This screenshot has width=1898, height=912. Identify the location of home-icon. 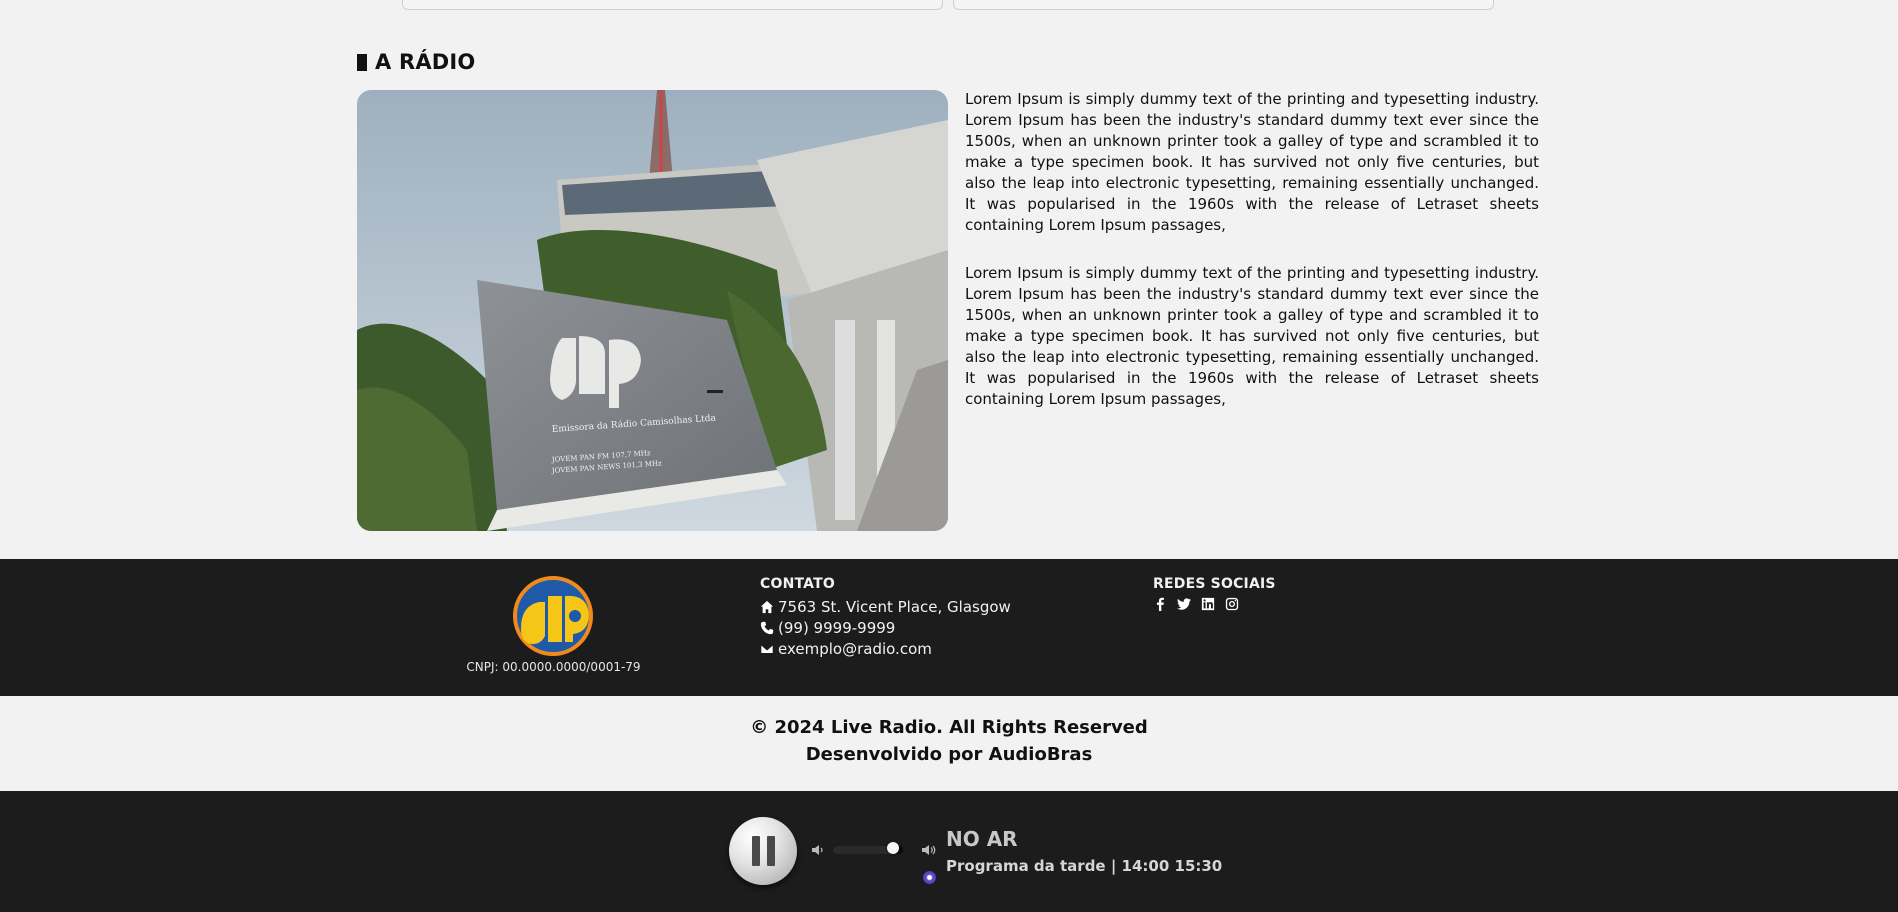
(767, 606).